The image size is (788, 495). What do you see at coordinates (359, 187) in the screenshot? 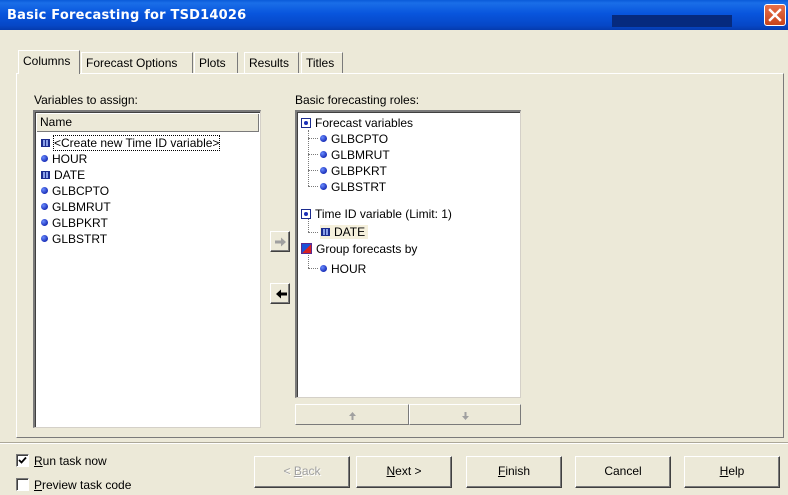
I see `role-child-label: GLBSTRT` at bounding box center [359, 187].